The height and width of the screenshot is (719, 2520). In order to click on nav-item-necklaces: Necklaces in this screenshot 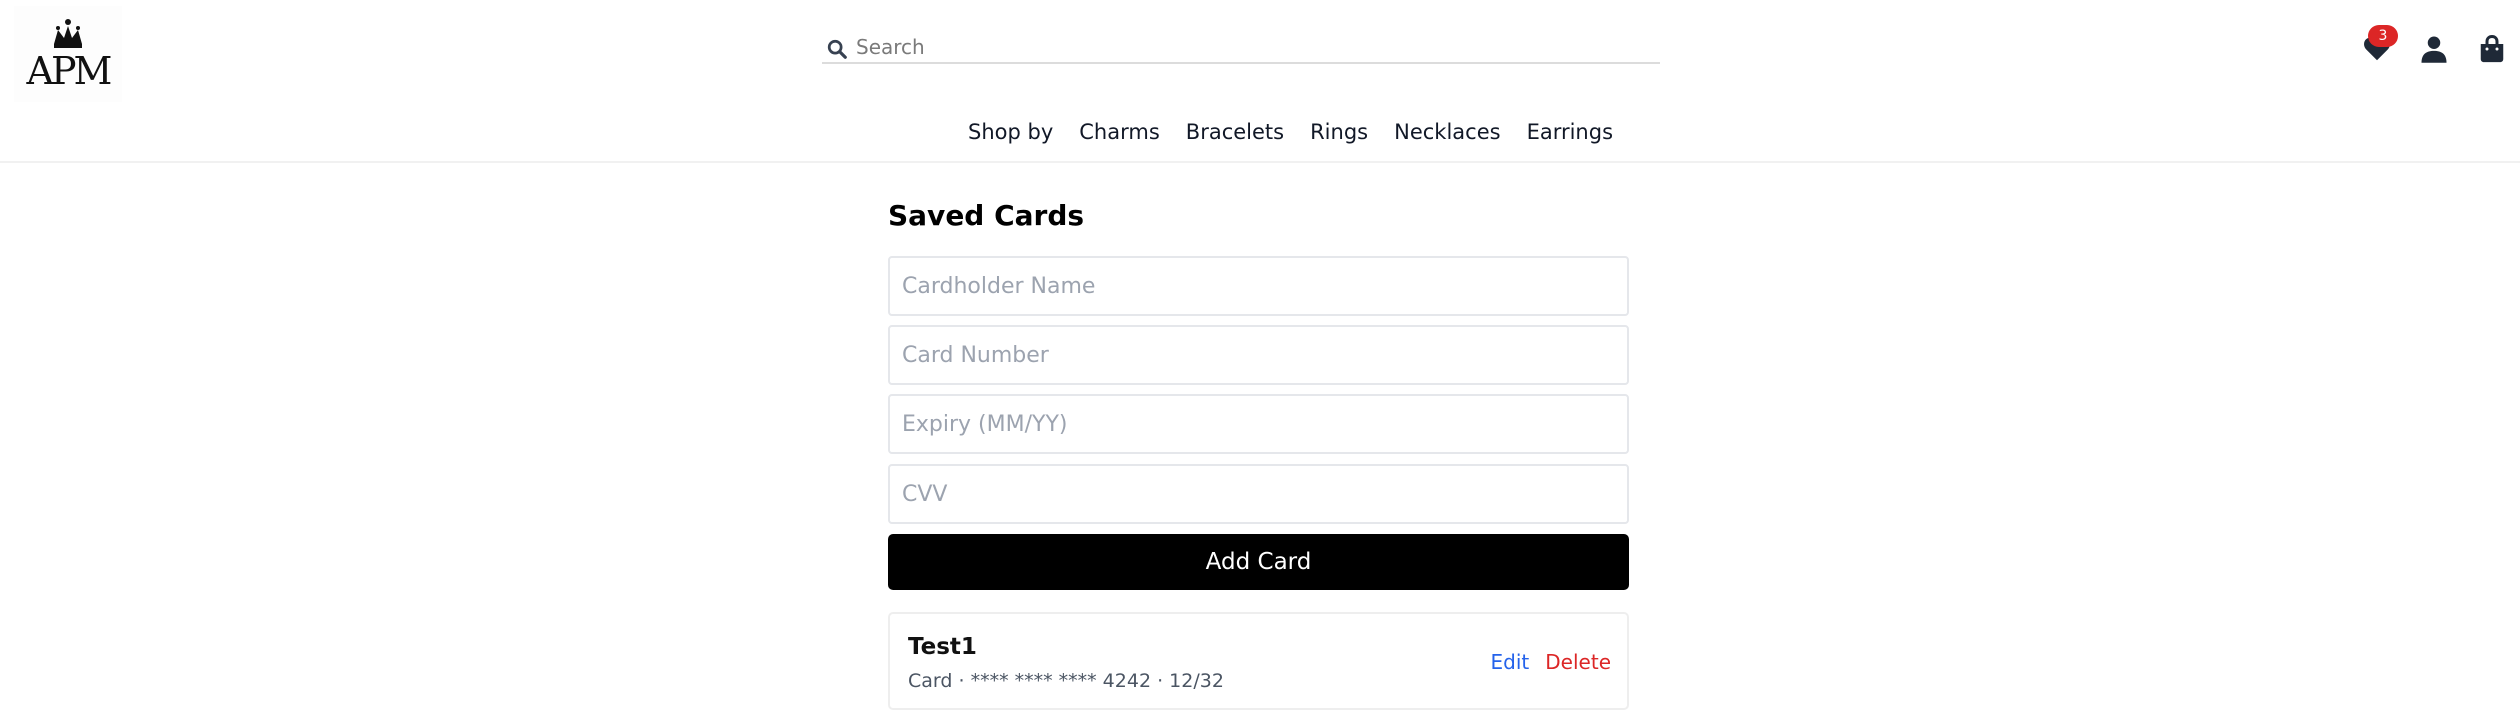, I will do `click(1447, 132)`.